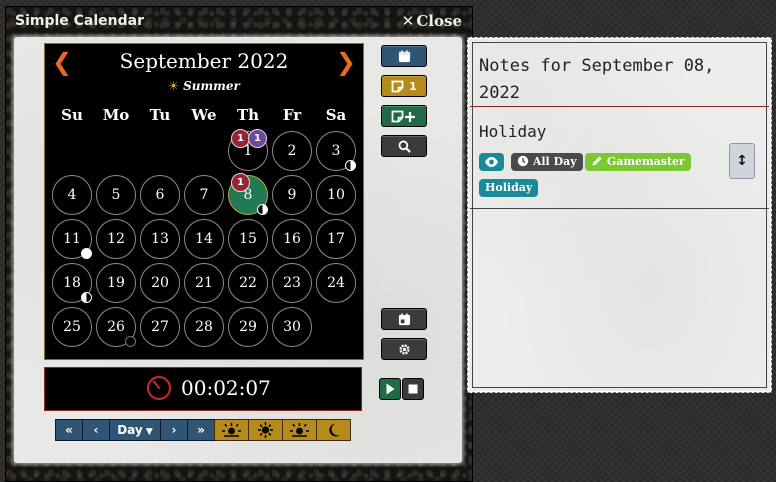 This screenshot has height=482, width=776. I want to click on dawn-button, so click(231, 430).